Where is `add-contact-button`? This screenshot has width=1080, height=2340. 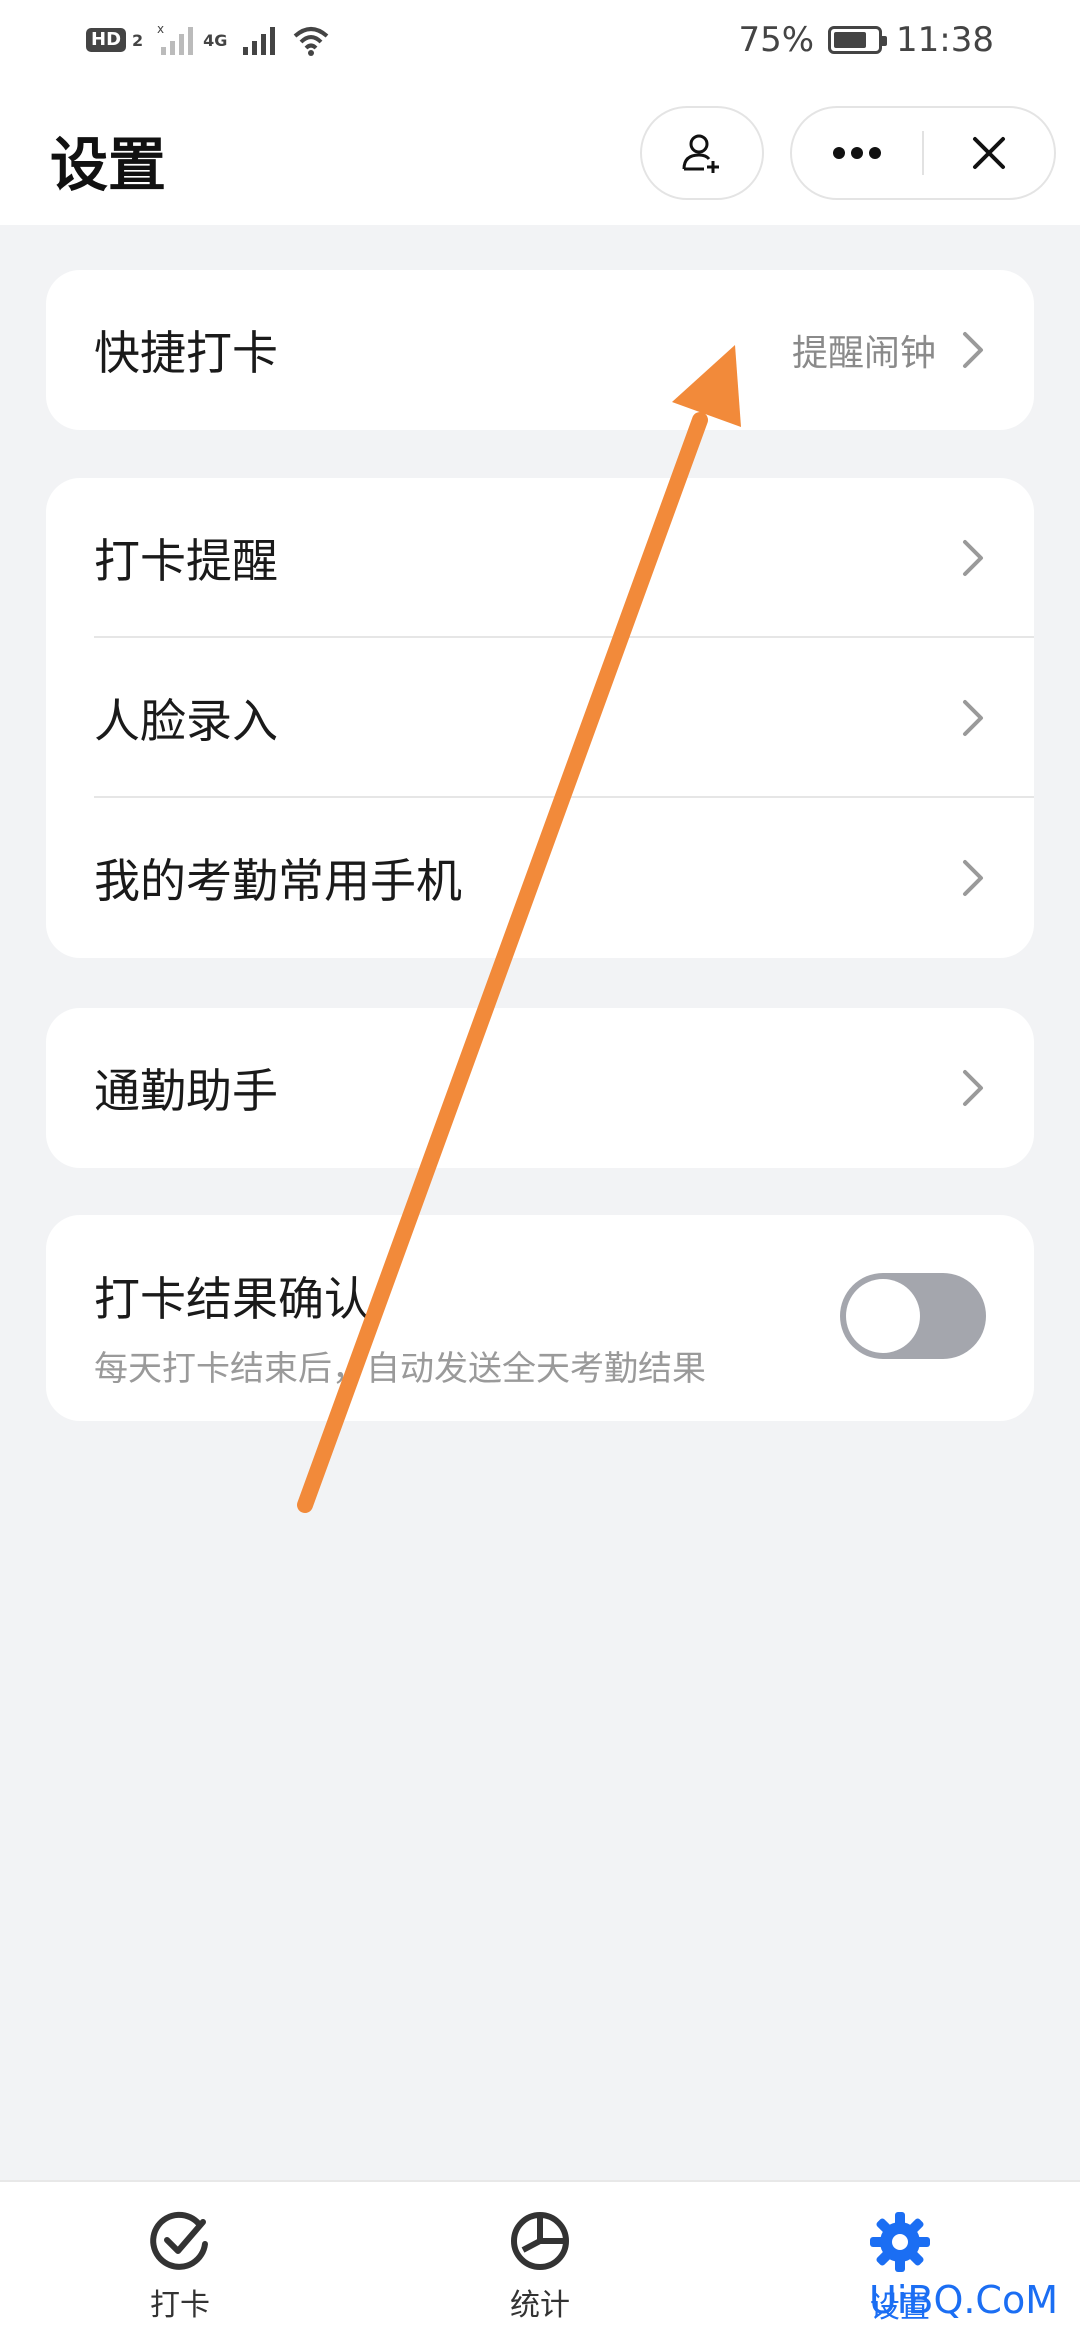
add-contact-button is located at coordinates (702, 153).